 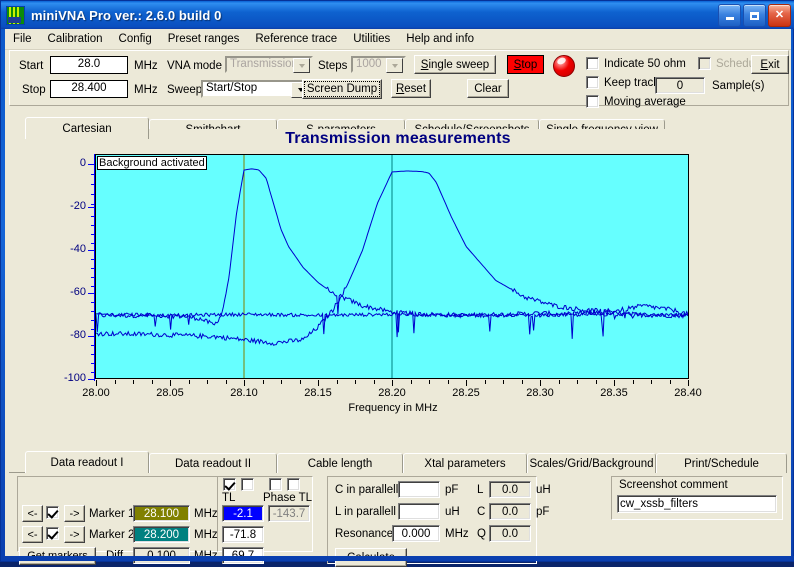 I want to click on phase-tl-checkbox, so click(x=278, y=484).